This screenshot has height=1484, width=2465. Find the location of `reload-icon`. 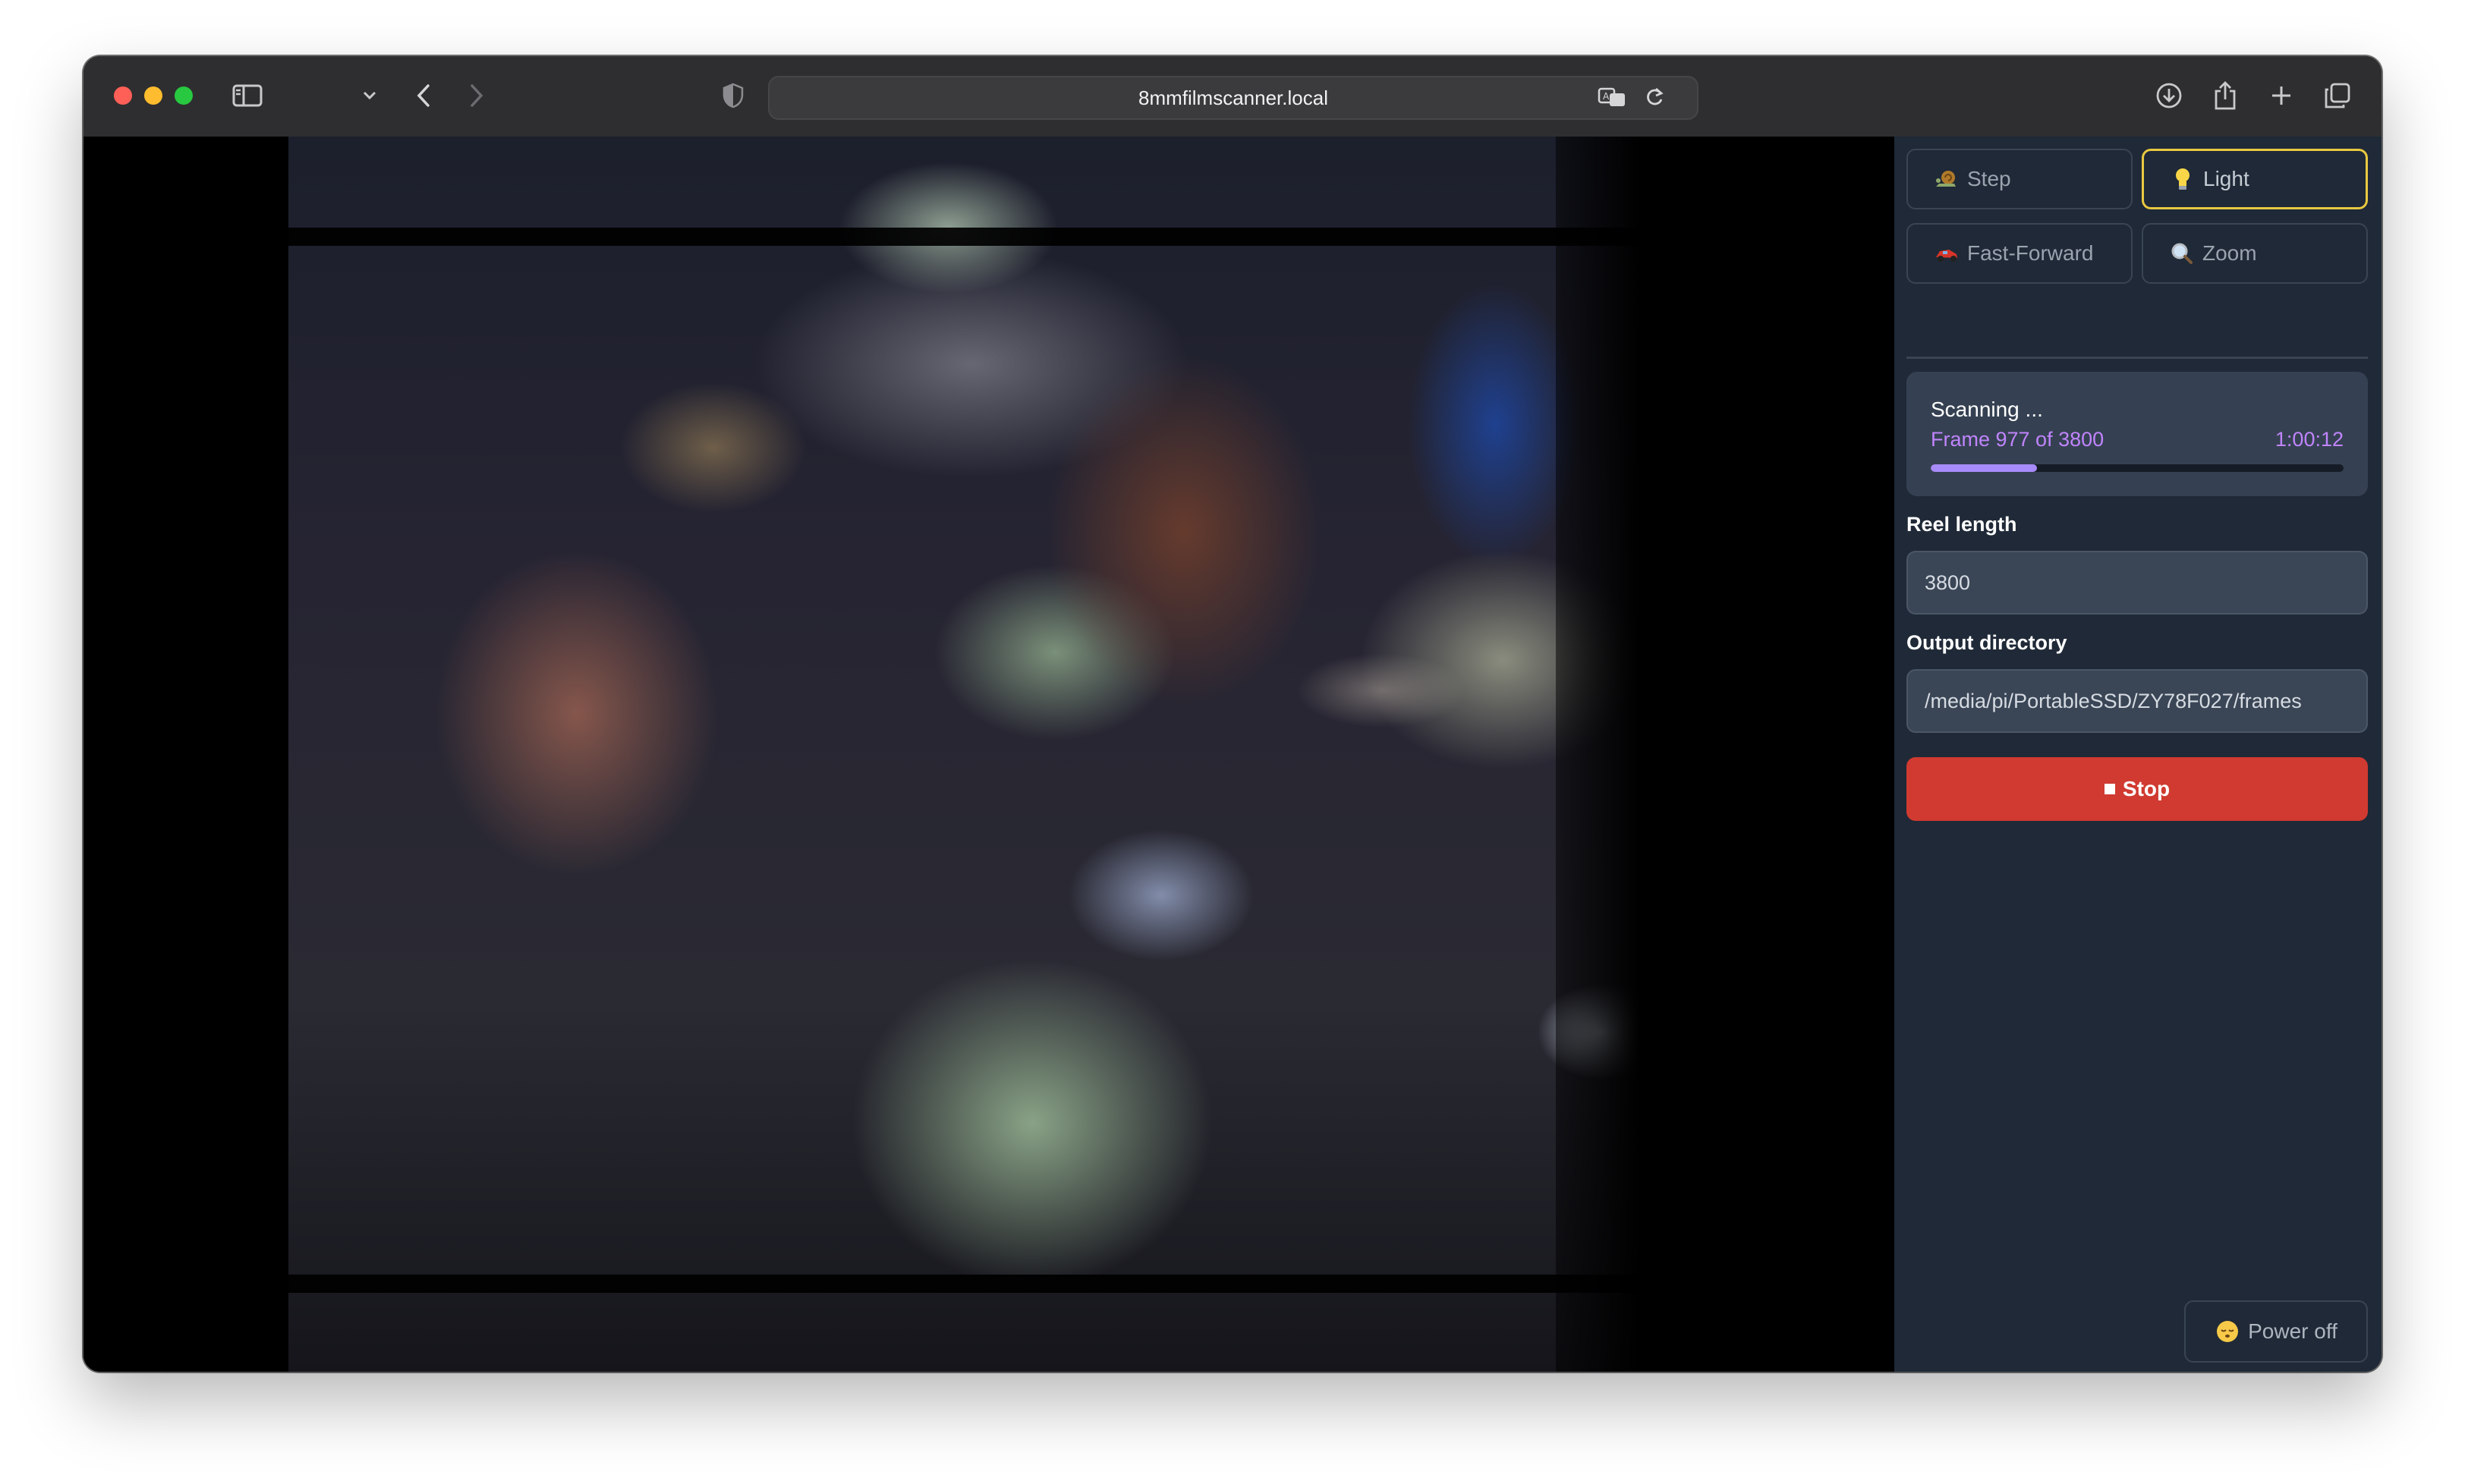

reload-icon is located at coordinates (1654, 97).